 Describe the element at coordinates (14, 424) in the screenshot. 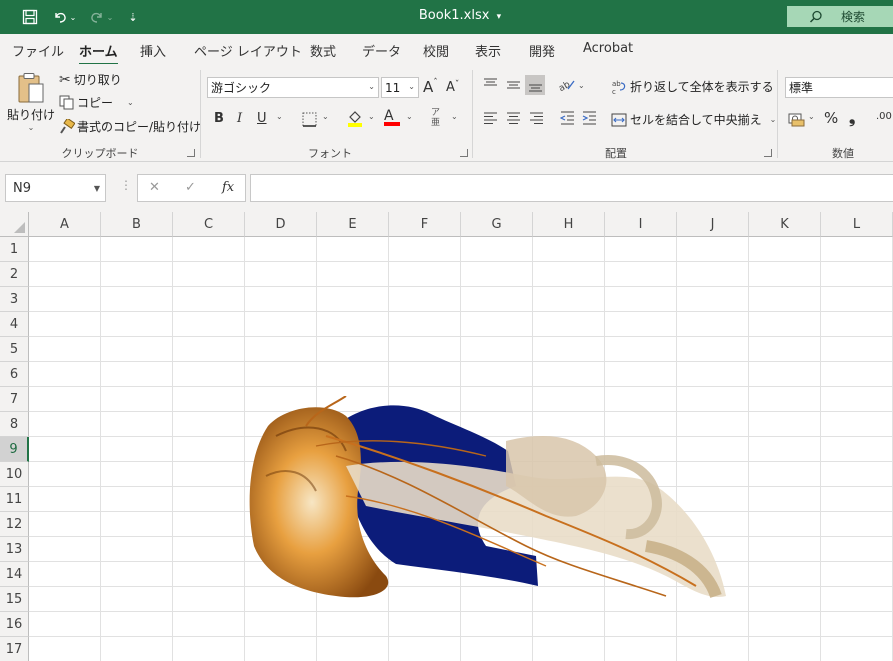

I see `row-header: 8` at that location.